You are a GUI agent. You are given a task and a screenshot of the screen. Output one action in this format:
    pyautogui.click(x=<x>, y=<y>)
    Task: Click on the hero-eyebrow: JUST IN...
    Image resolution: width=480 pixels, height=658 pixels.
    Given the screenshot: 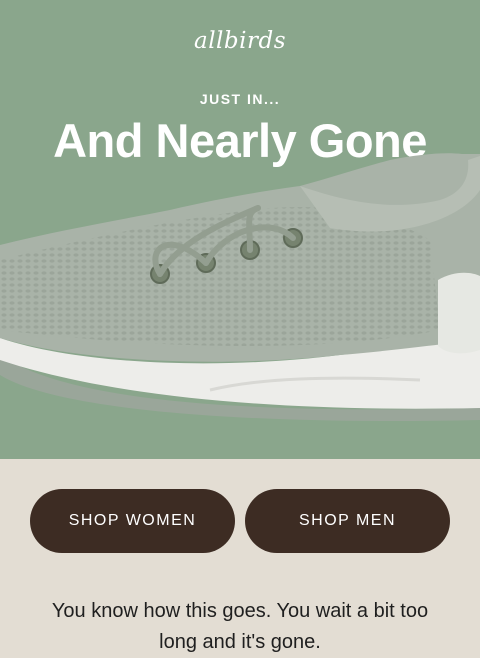 What is the action you would take?
    pyautogui.click(x=240, y=99)
    